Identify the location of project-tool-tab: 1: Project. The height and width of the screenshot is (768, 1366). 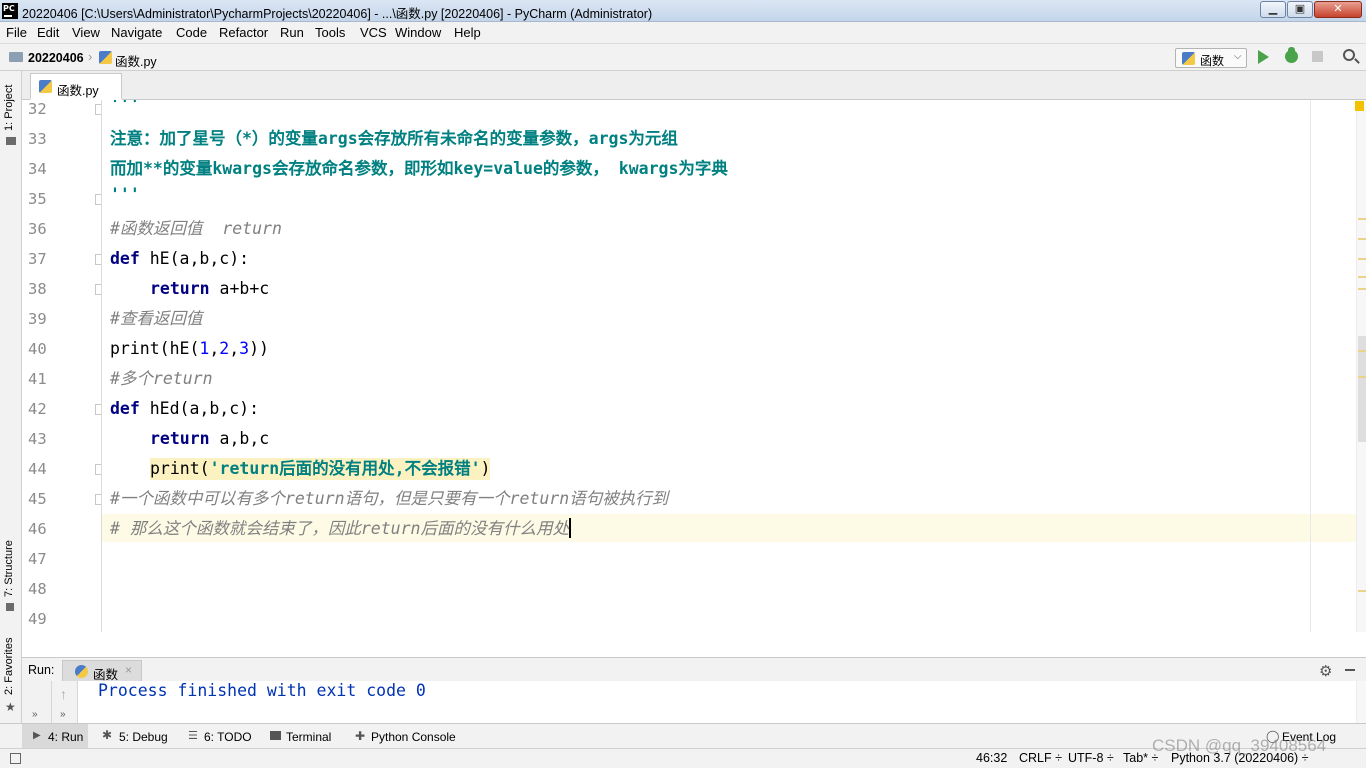
(9, 108).